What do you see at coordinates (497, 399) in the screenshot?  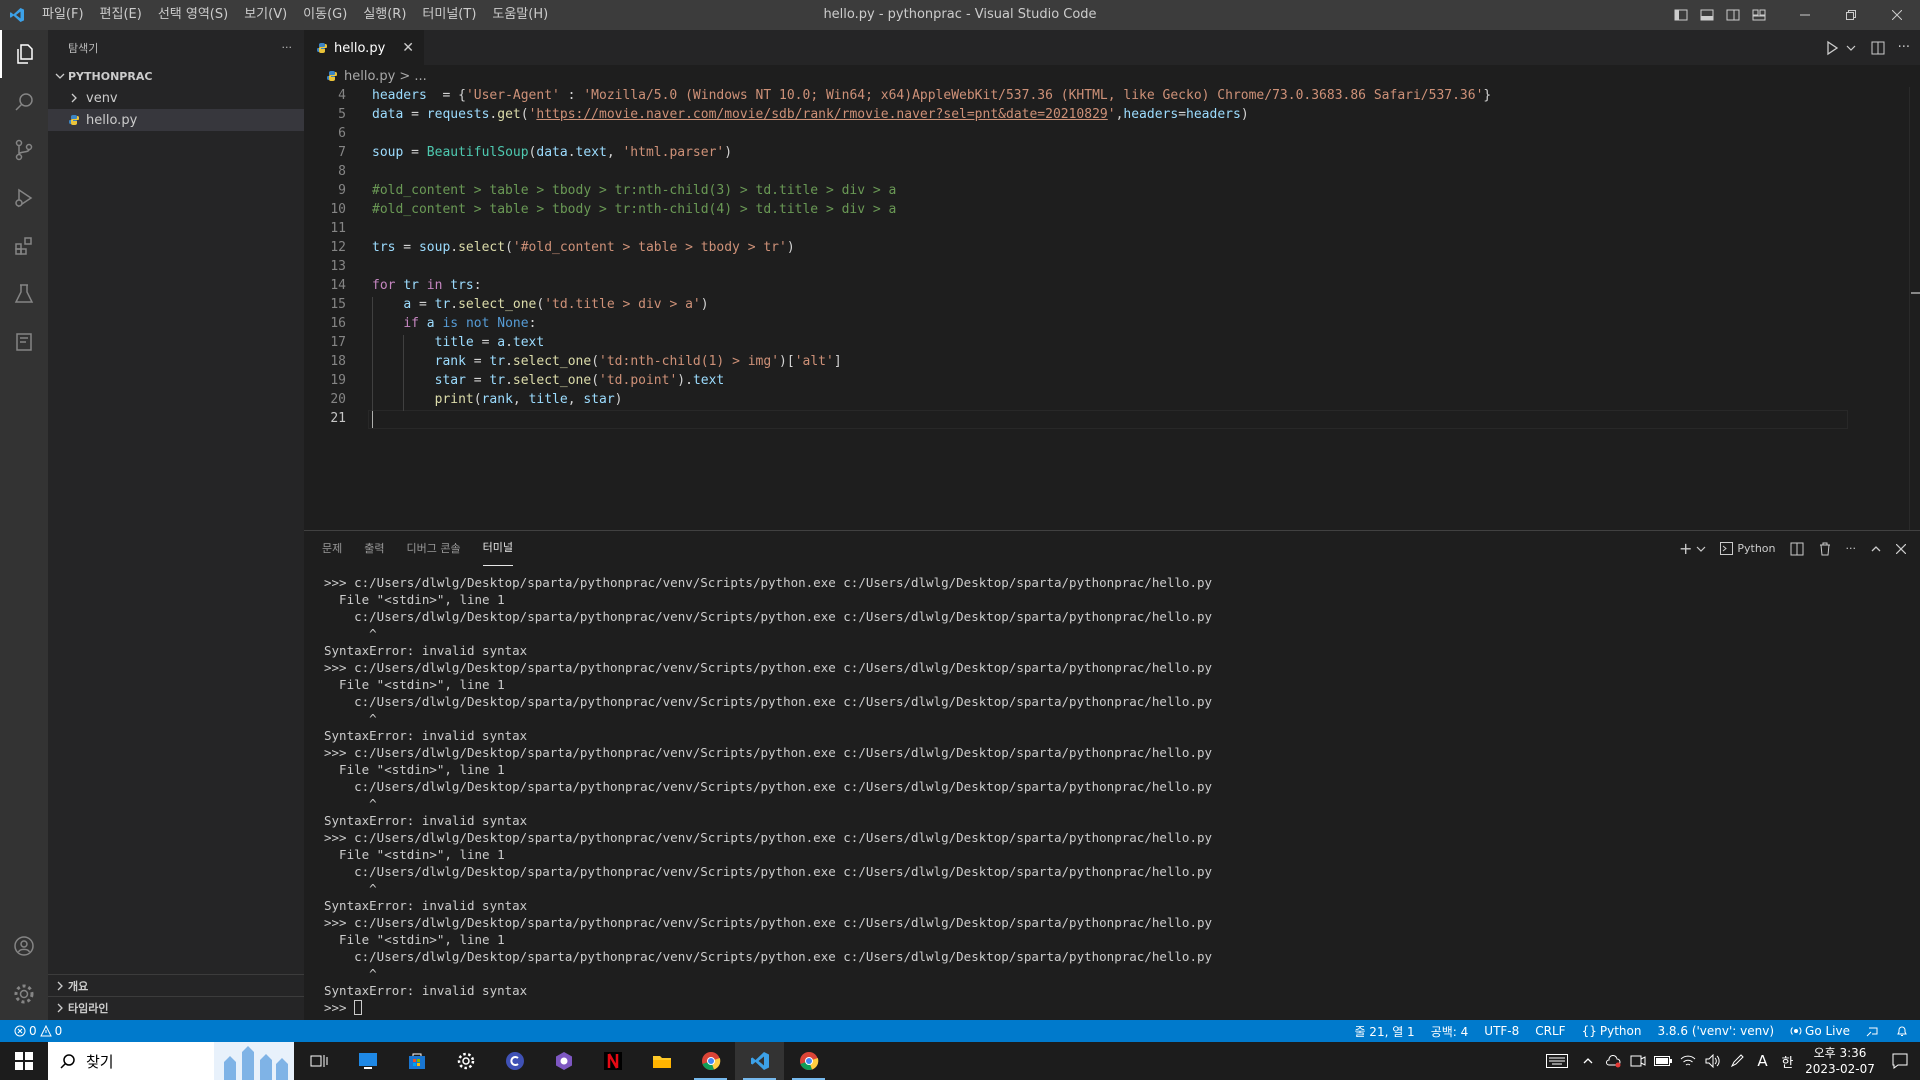 I see `code-line: print(rank, title, star)` at bounding box center [497, 399].